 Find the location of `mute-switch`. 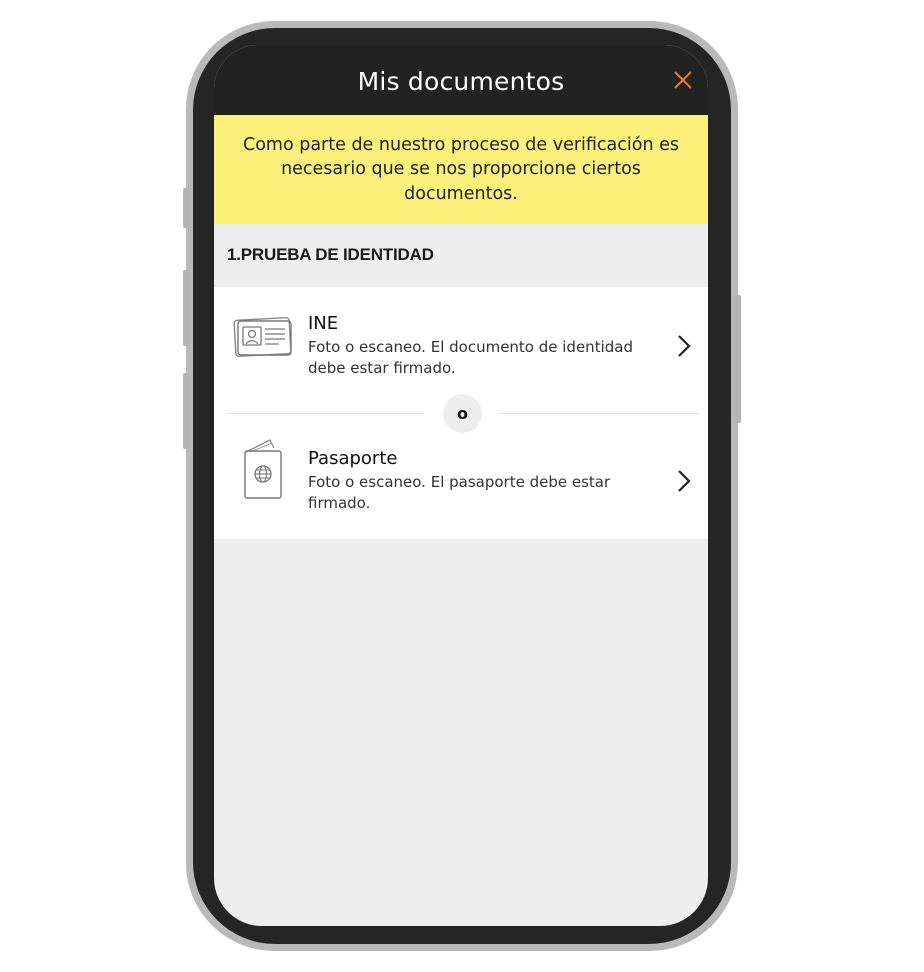

mute-switch is located at coordinates (186, 208).